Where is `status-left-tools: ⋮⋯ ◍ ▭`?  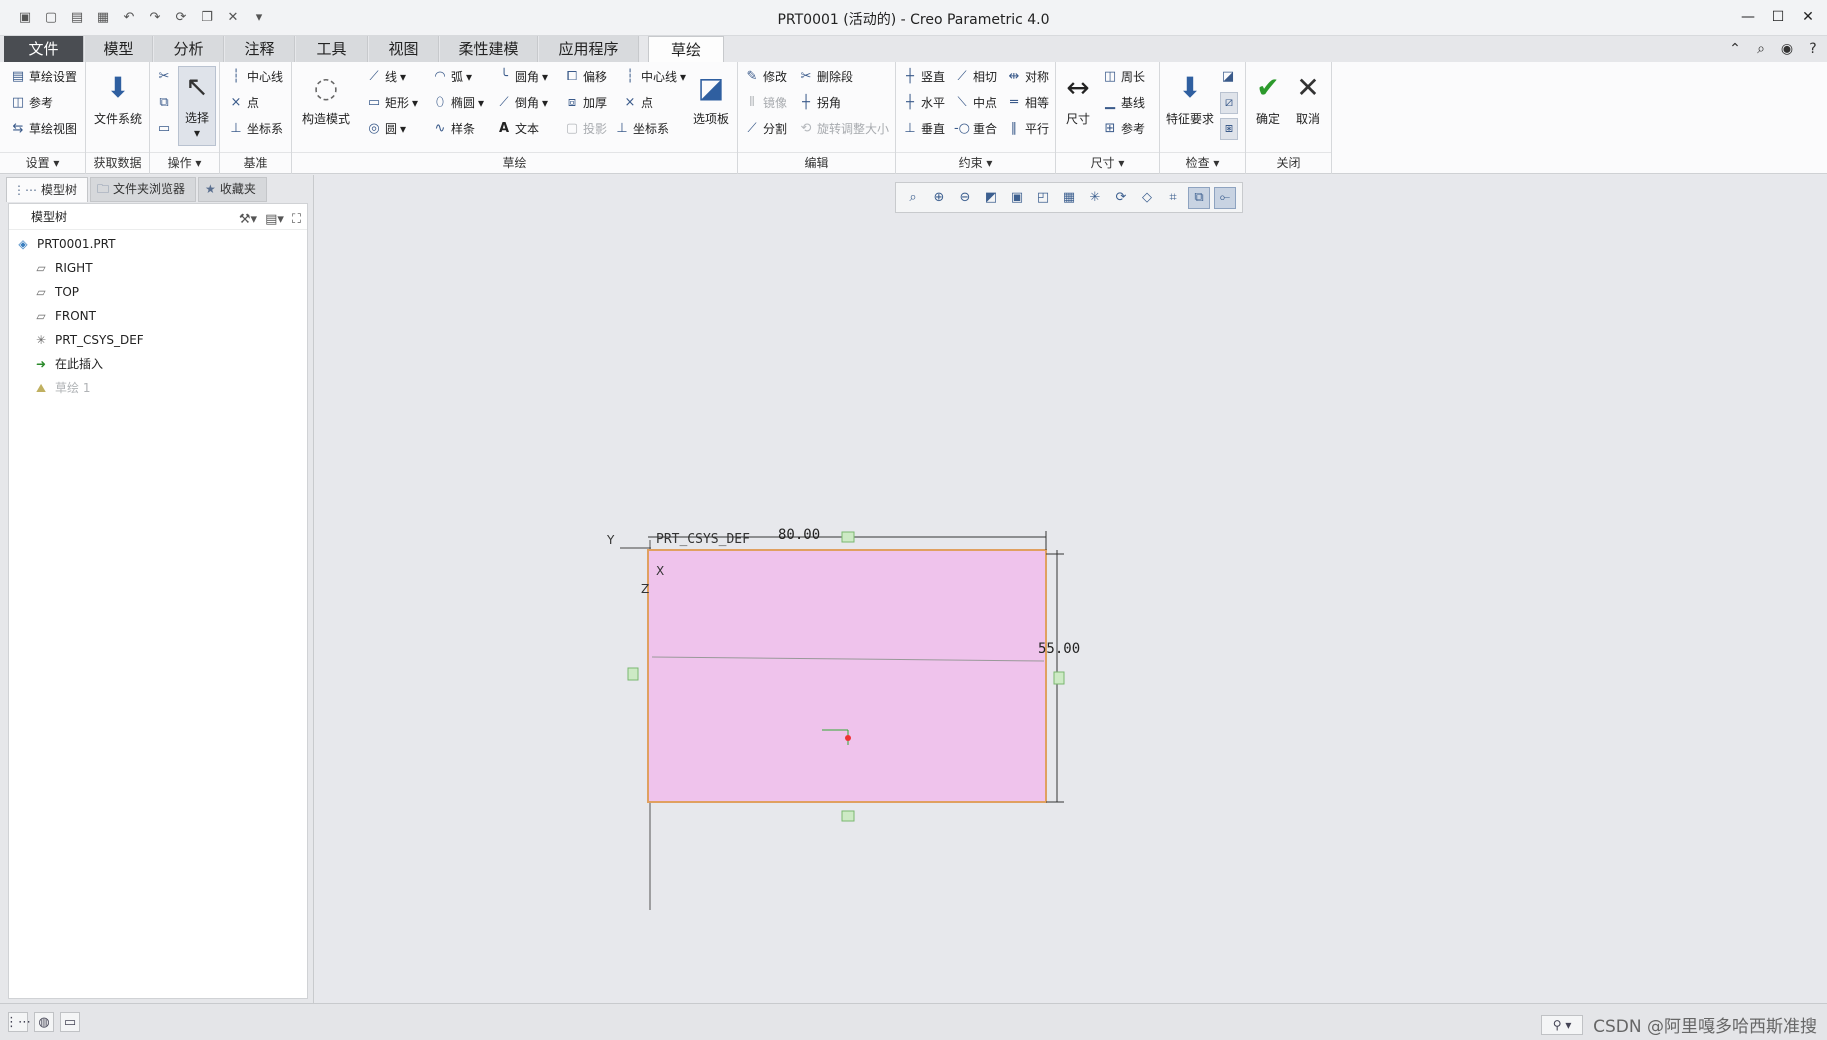 status-left-tools: ⋮⋯ ◍ ▭ is located at coordinates (42, 1022).